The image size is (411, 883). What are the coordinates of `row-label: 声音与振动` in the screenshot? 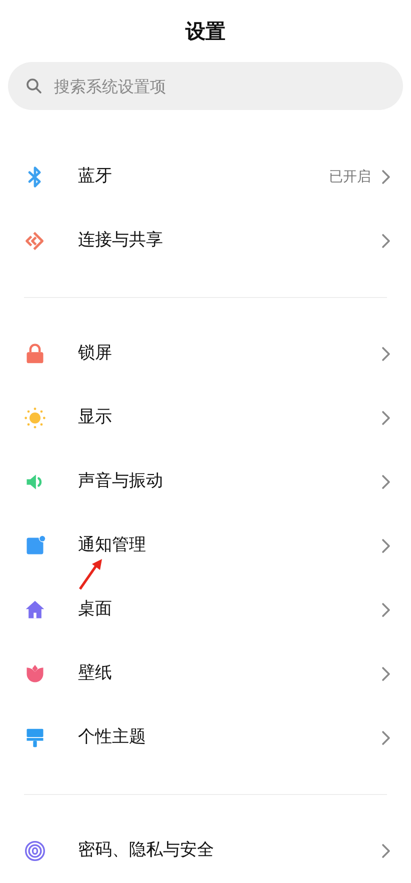 It's located at (121, 482).